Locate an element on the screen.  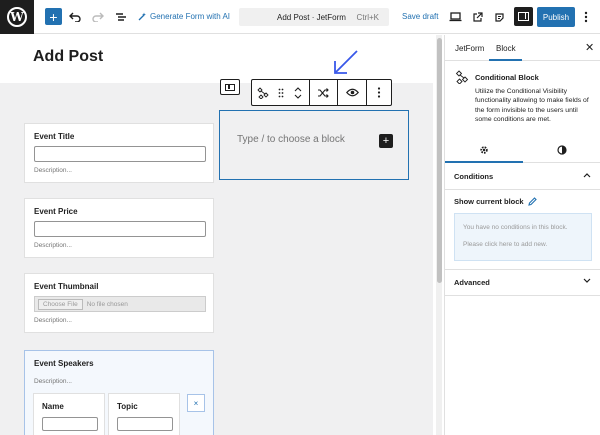
shuffle-icon is located at coordinates (324, 92).